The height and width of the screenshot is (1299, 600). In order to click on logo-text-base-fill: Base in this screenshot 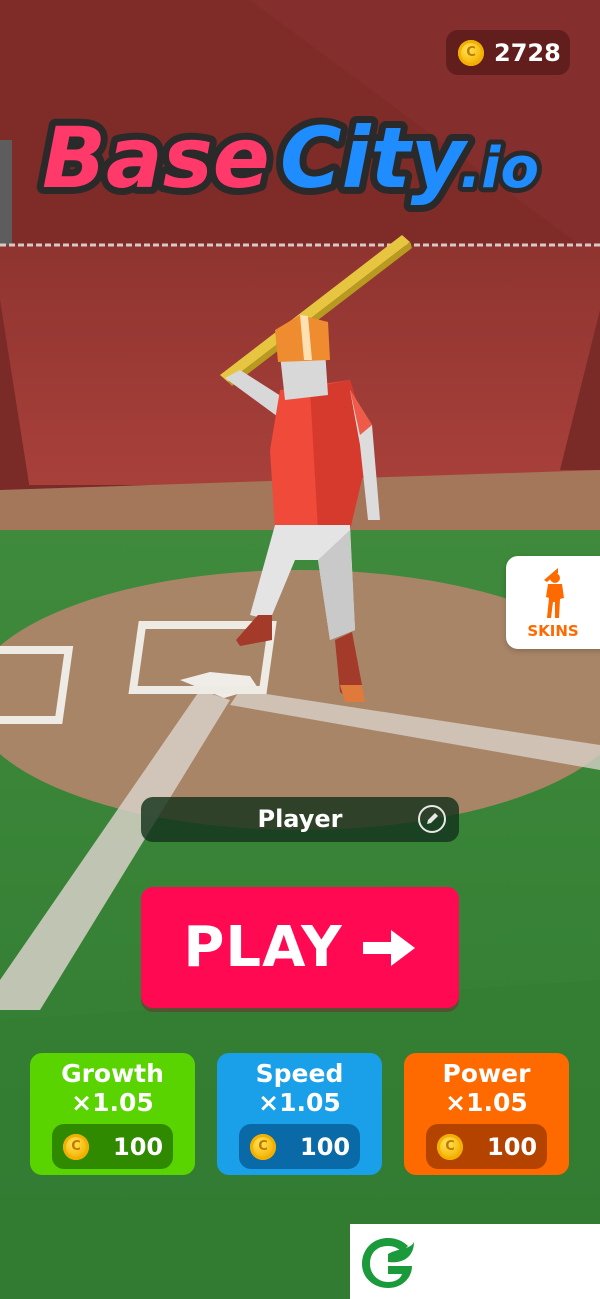, I will do `click(156, 158)`.